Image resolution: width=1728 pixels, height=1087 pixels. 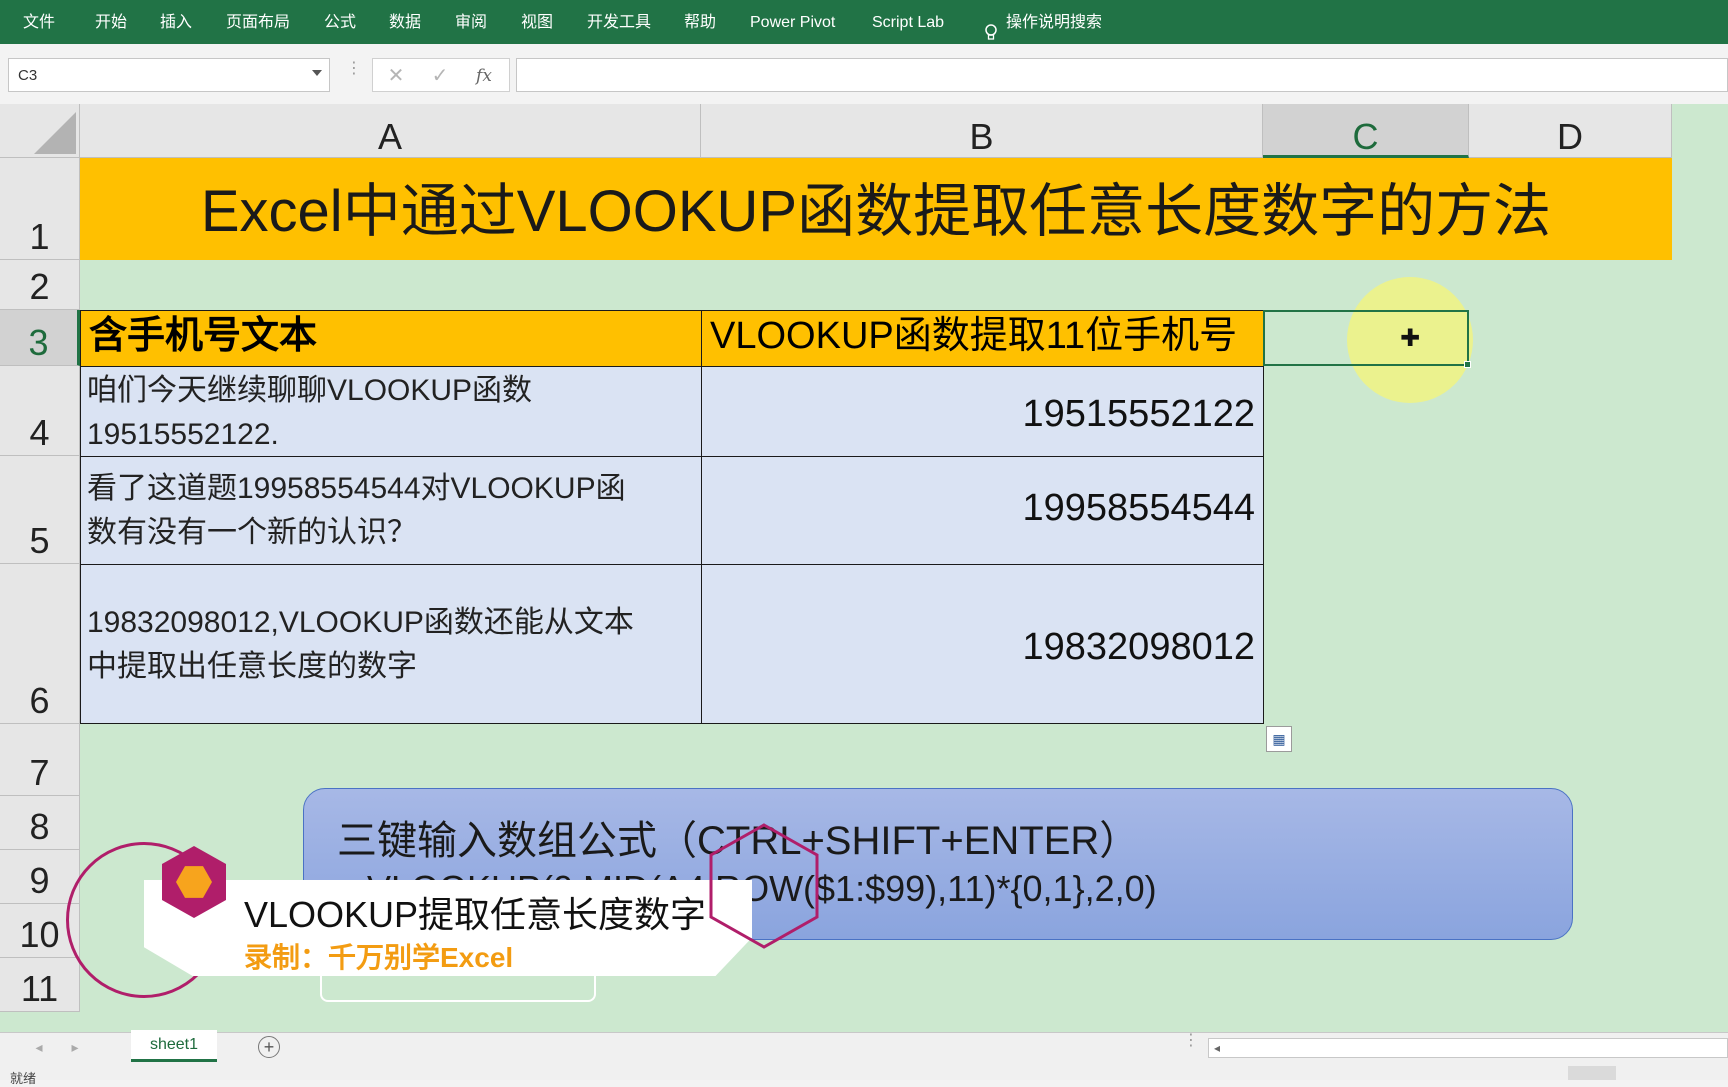 I want to click on overlay-hexagon-outline-icon, so click(x=764, y=886).